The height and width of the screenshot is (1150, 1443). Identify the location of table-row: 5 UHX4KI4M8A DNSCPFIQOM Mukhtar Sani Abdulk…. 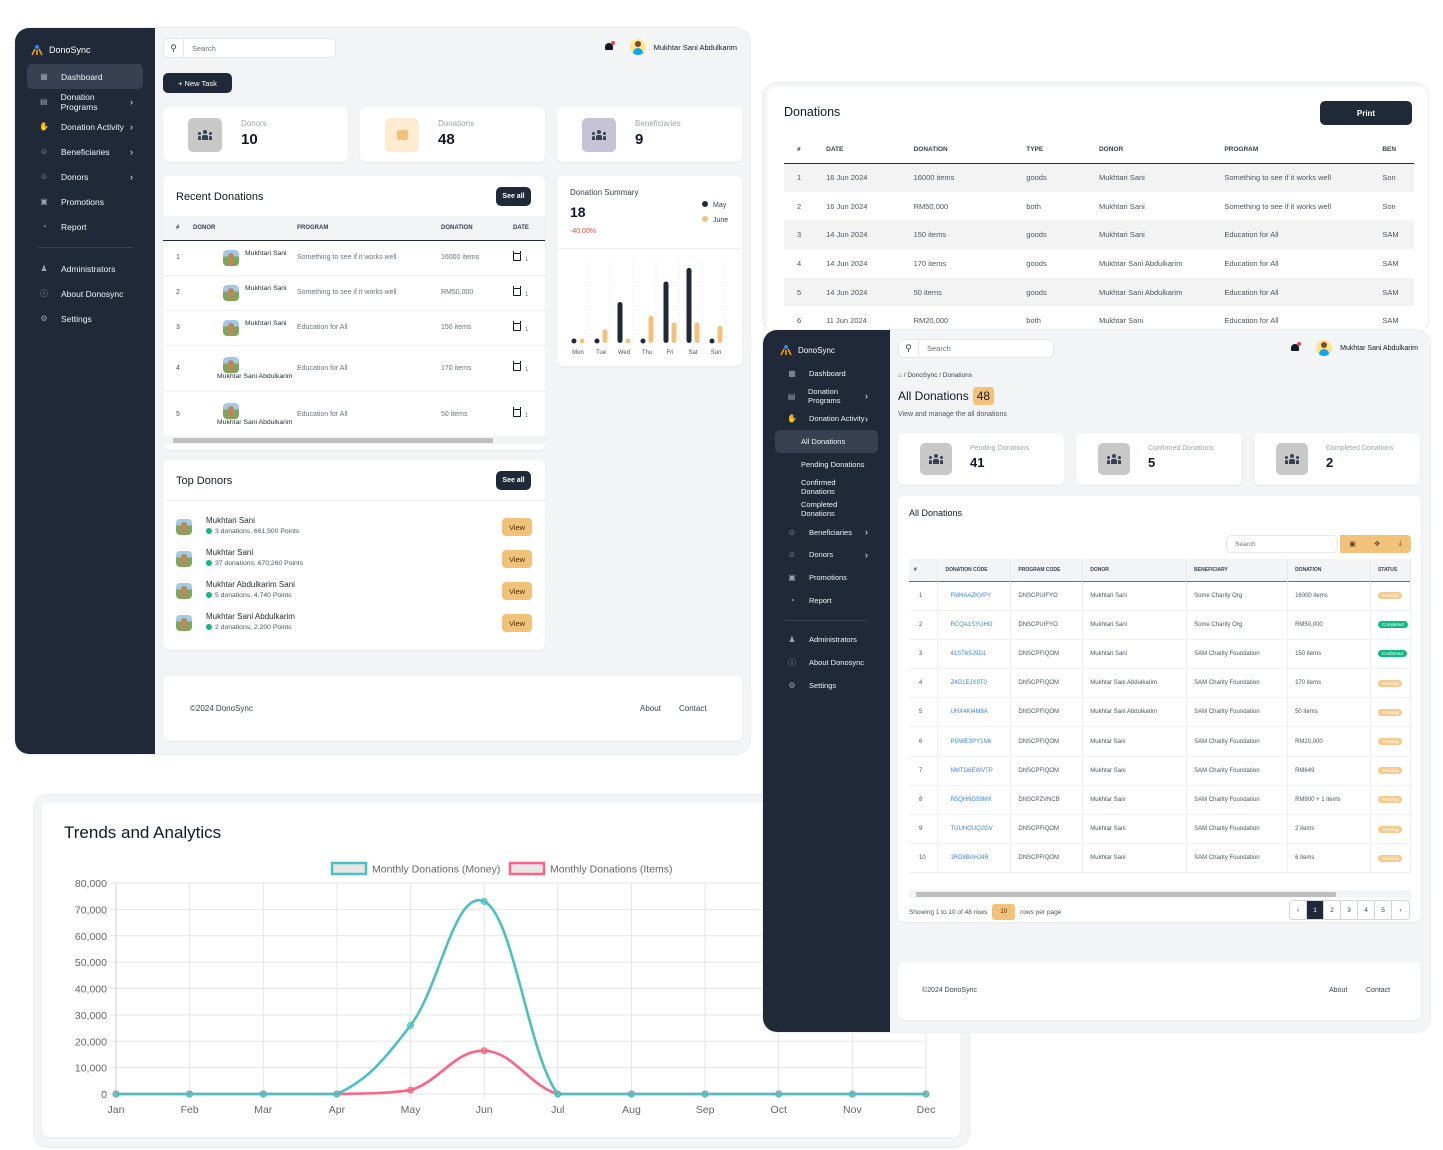
(1160, 712).